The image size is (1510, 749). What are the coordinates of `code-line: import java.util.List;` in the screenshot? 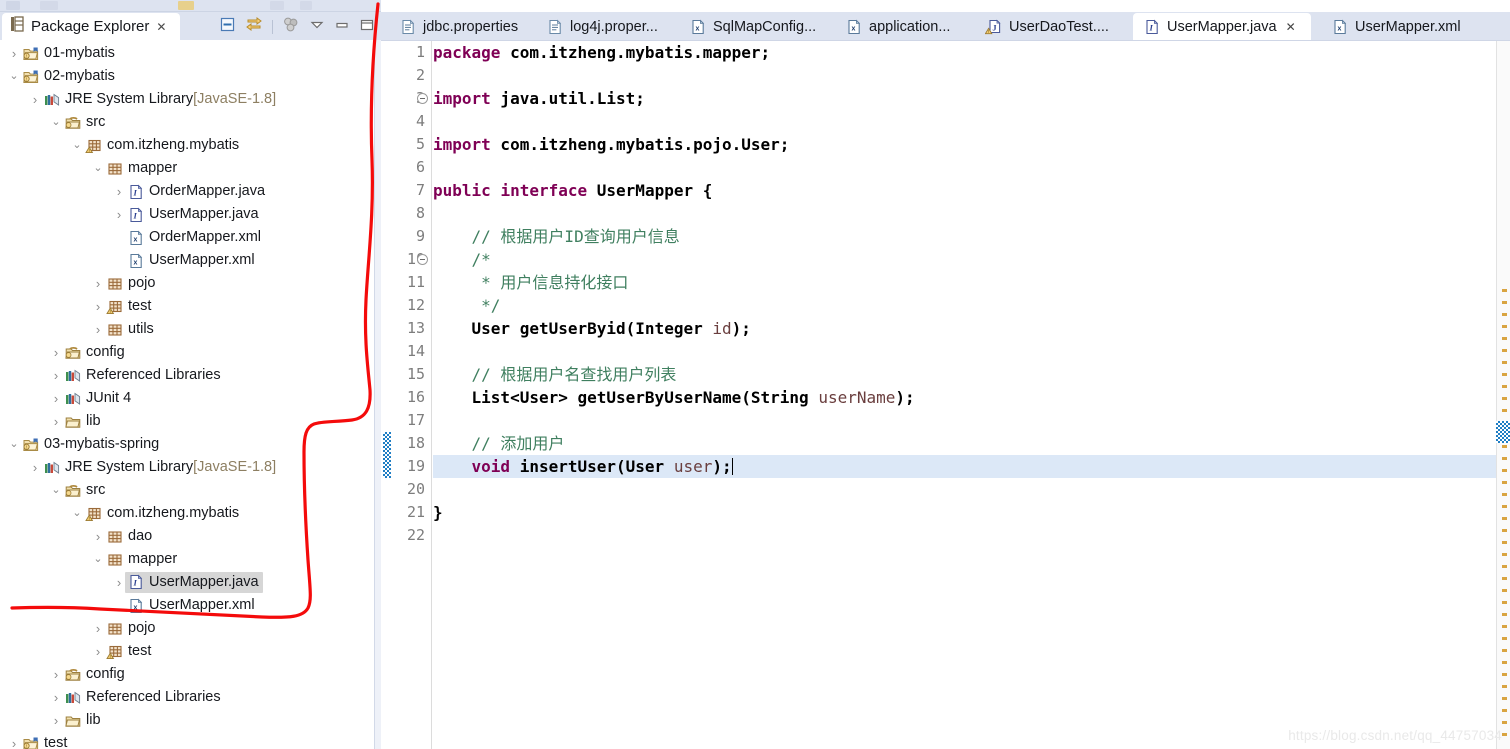 It's located at (971, 98).